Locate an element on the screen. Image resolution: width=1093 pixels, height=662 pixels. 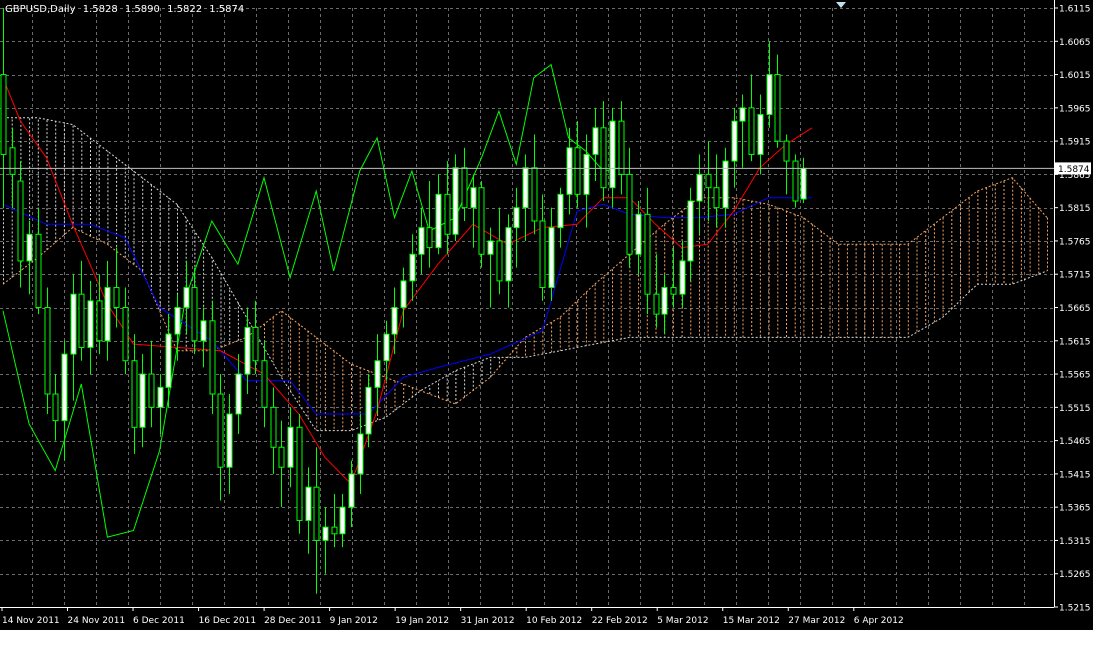
time-tick-label: 31 Jan 2012 is located at coordinates (488, 621).